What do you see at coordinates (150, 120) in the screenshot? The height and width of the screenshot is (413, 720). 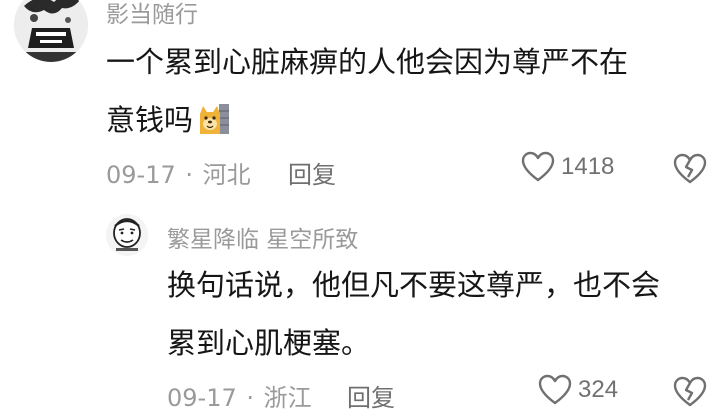 I see `comment-text-content: 意钱吗` at bounding box center [150, 120].